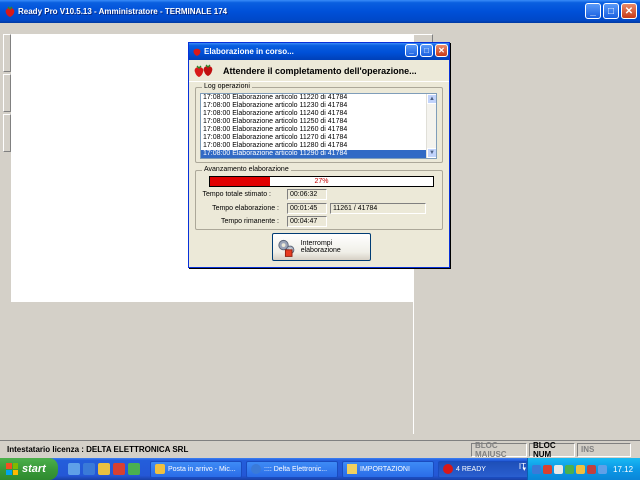  I want to click on task-label: 4 READY, so click(471, 469).